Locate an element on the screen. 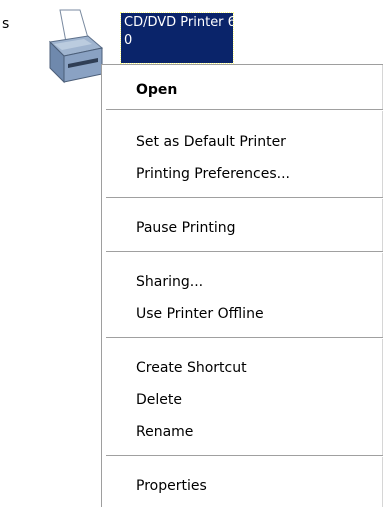 The width and height of the screenshot is (383, 507). menu-item-rename: Rename is located at coordinates (164, 432).